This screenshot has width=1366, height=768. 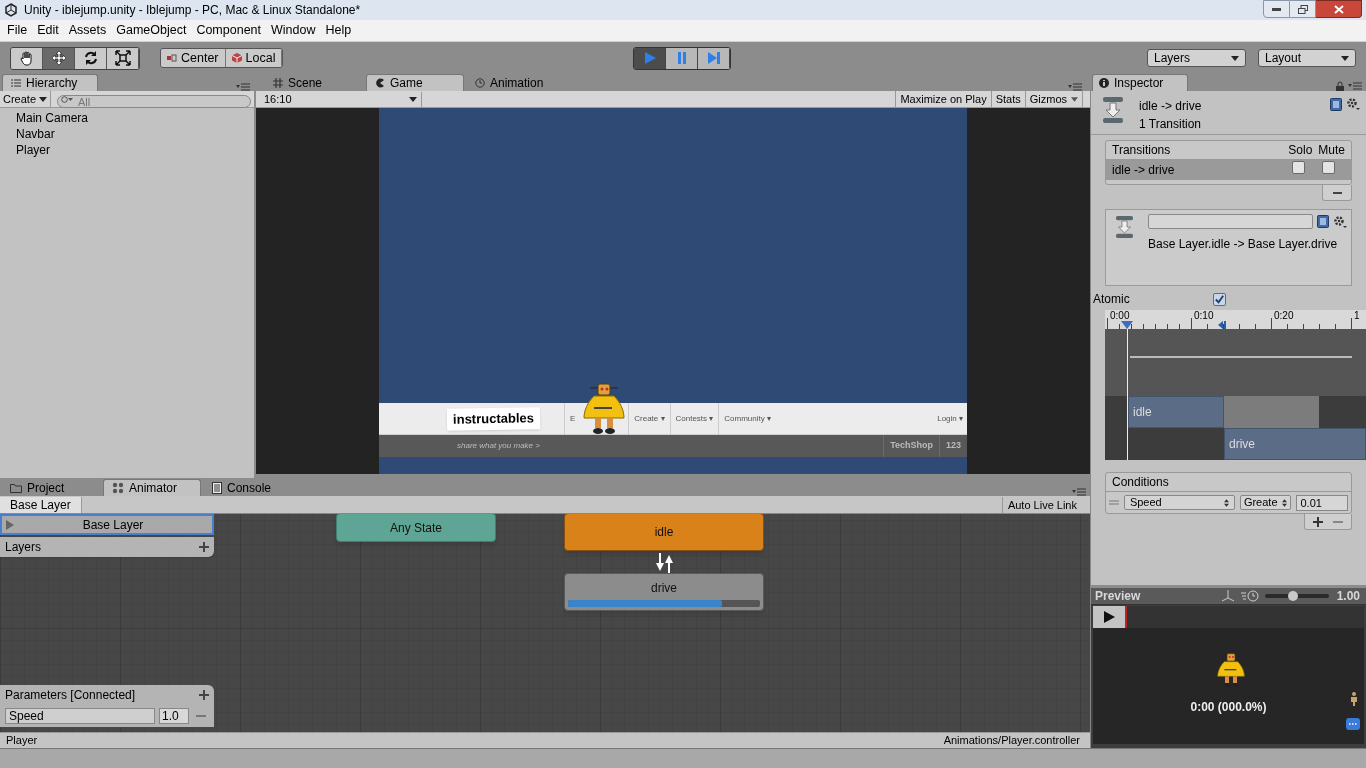 What do you see at coordinates (943, 99) in the screenshot?
I see `toolbar-button: Maximize on Play` at bounding box center [943, 99].